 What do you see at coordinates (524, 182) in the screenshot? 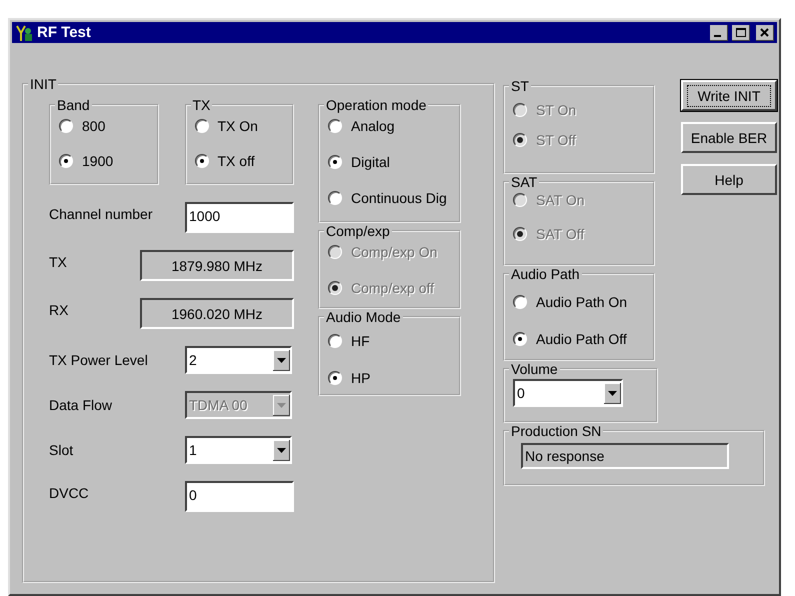
I see `group-title: SAT` at bounding box center [524, 182].